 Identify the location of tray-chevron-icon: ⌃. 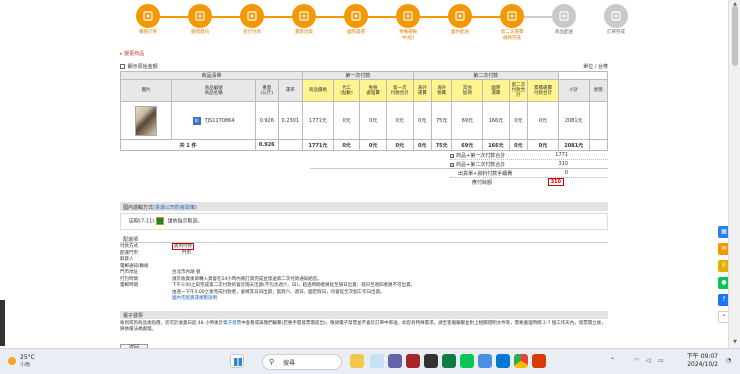
(612, 360).